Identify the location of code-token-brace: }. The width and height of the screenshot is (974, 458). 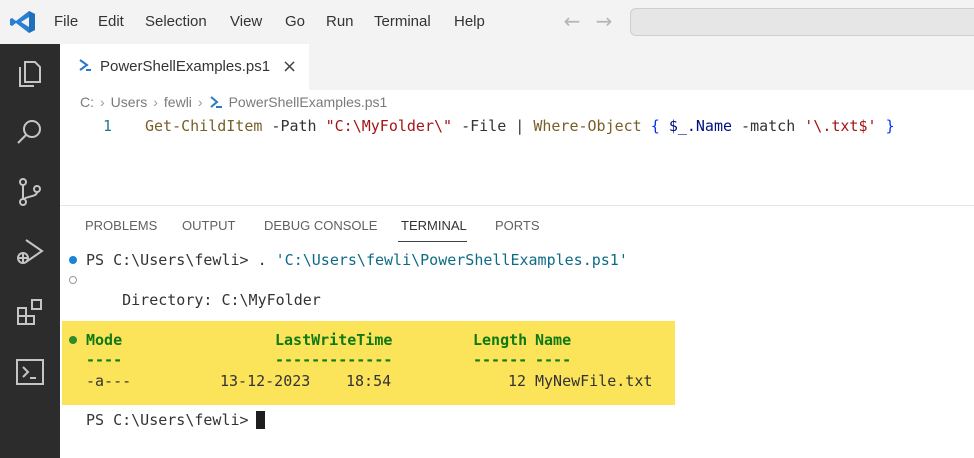
(890, 126).